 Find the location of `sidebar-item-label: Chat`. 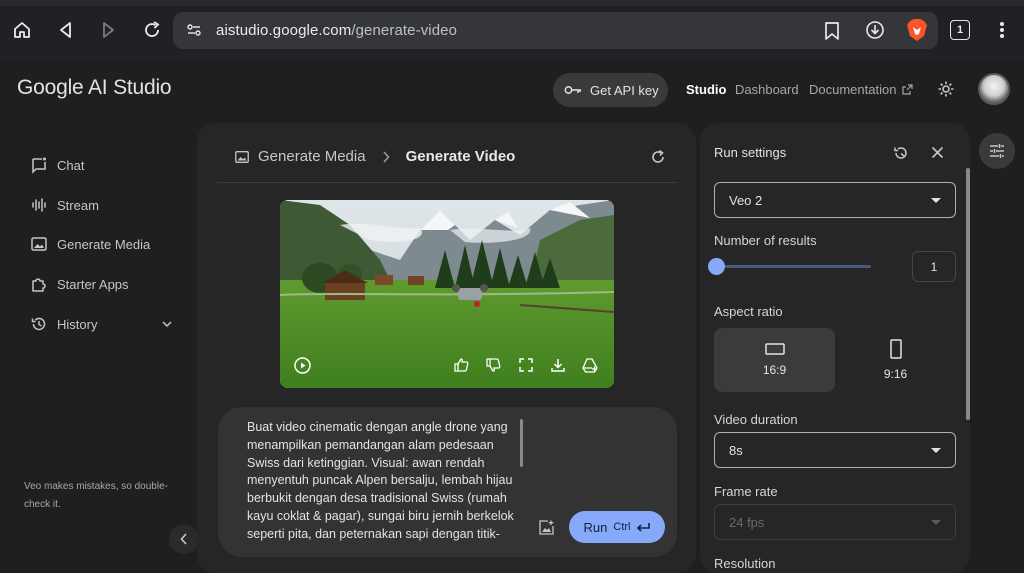

sidebar-item-label: Chat is located at coordinates (71, 165).